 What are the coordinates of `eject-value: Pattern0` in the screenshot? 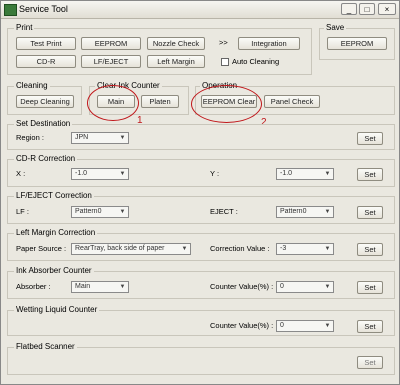 It's located at (293, 211).